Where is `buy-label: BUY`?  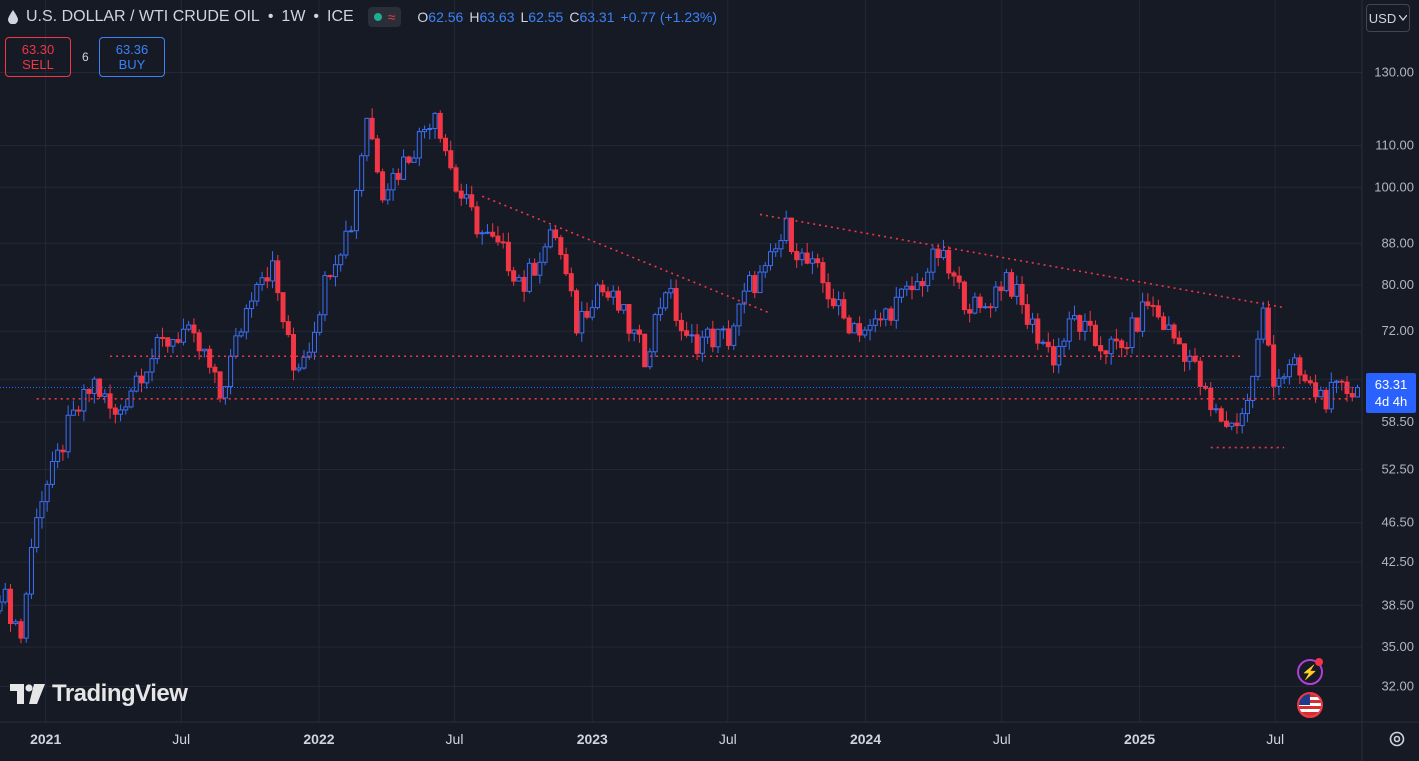
buy-label: BUY is located at coordinates (132, 64).